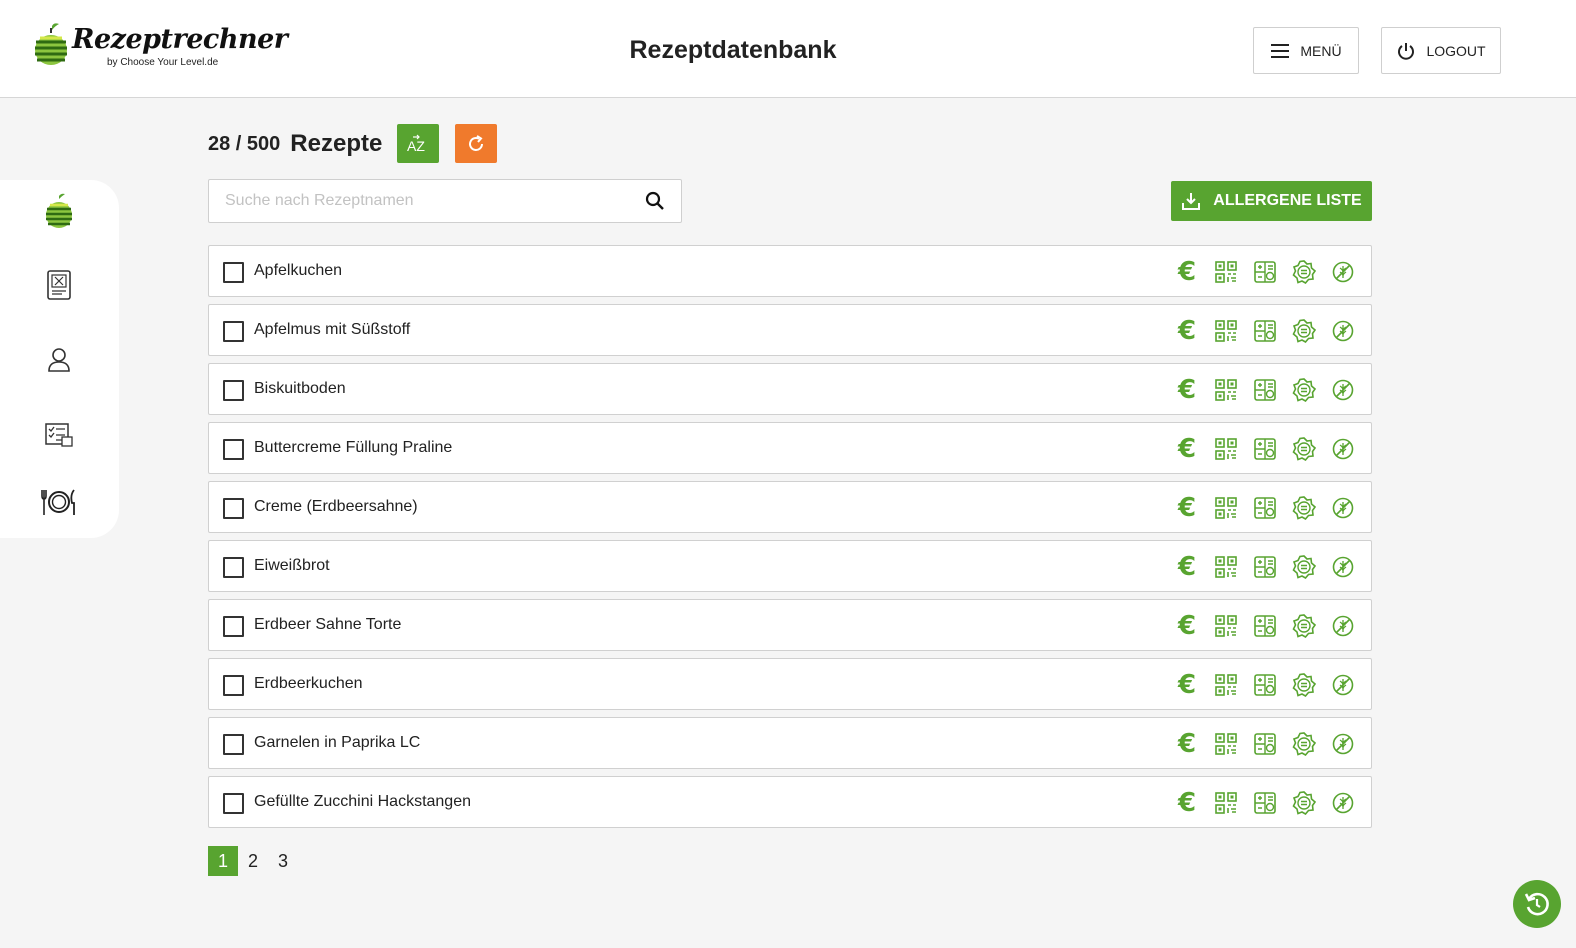 This screenshot has width=1576, height=948. What do you see at coordinates (790, 743) in the screenshot?
I see `table-row: Garnelen in Paprika LC €` at bounding box center [790, 743].